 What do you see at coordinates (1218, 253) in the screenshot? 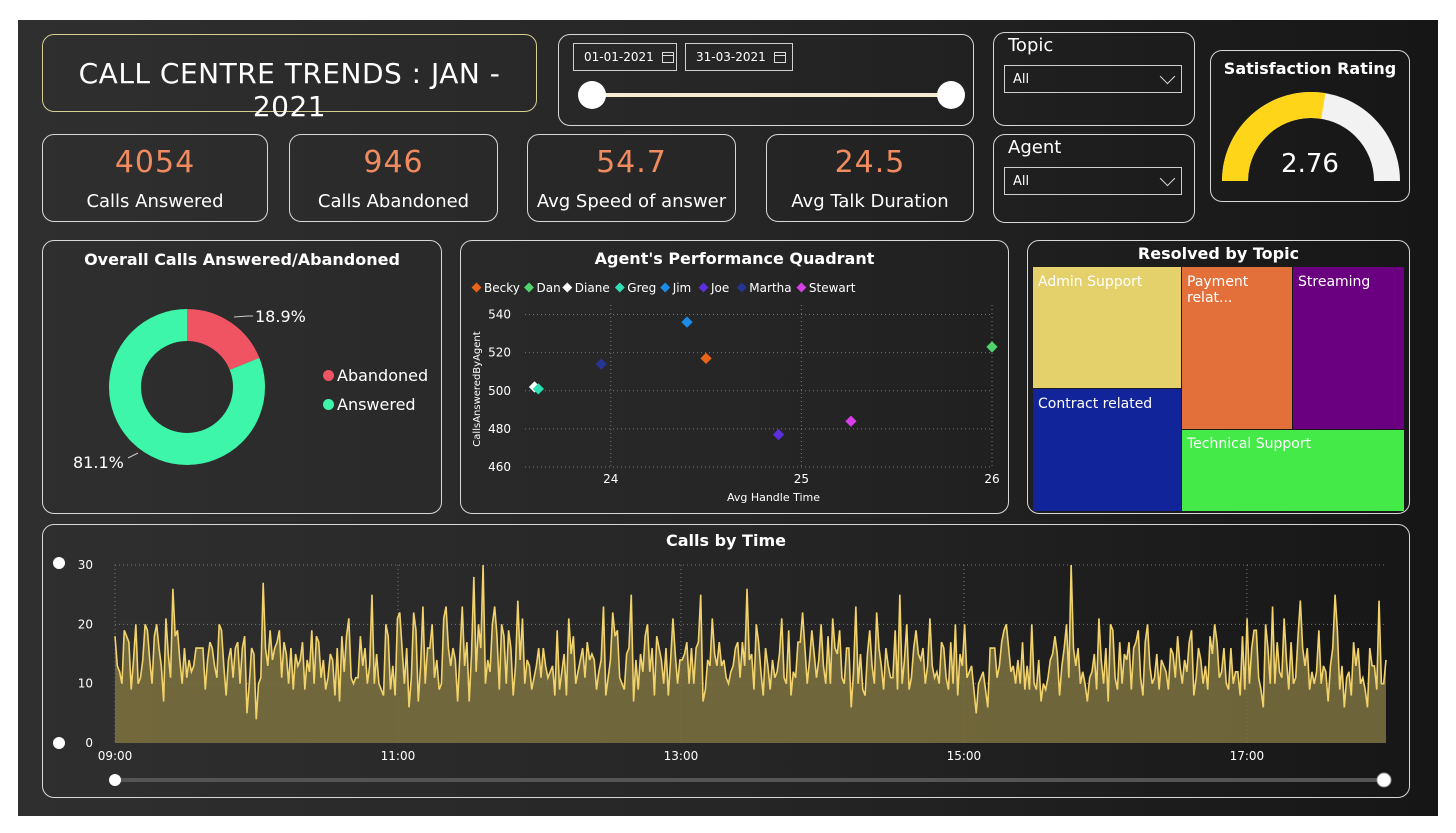
I see `treemap-title: Resolved by Topic` at bounding box center [1218, 253].